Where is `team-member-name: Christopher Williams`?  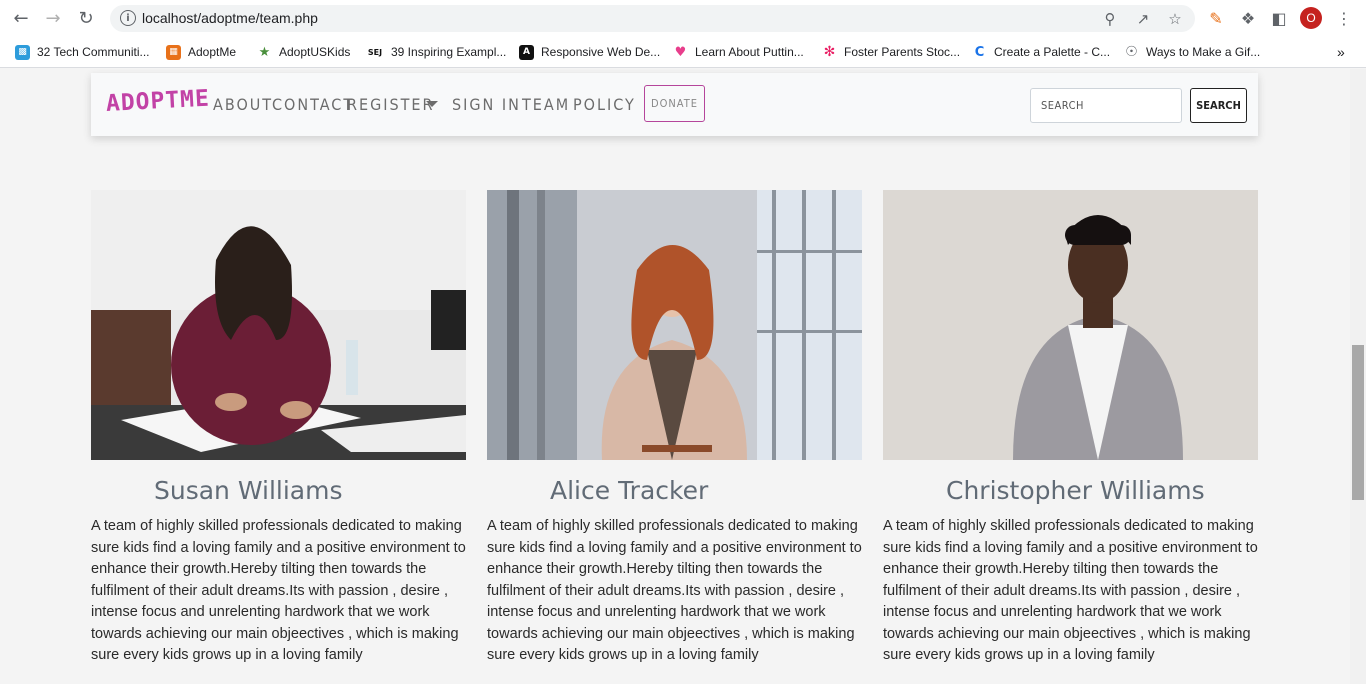 team-member-name: Christopher Williams is located at coordinates (1075, 490).